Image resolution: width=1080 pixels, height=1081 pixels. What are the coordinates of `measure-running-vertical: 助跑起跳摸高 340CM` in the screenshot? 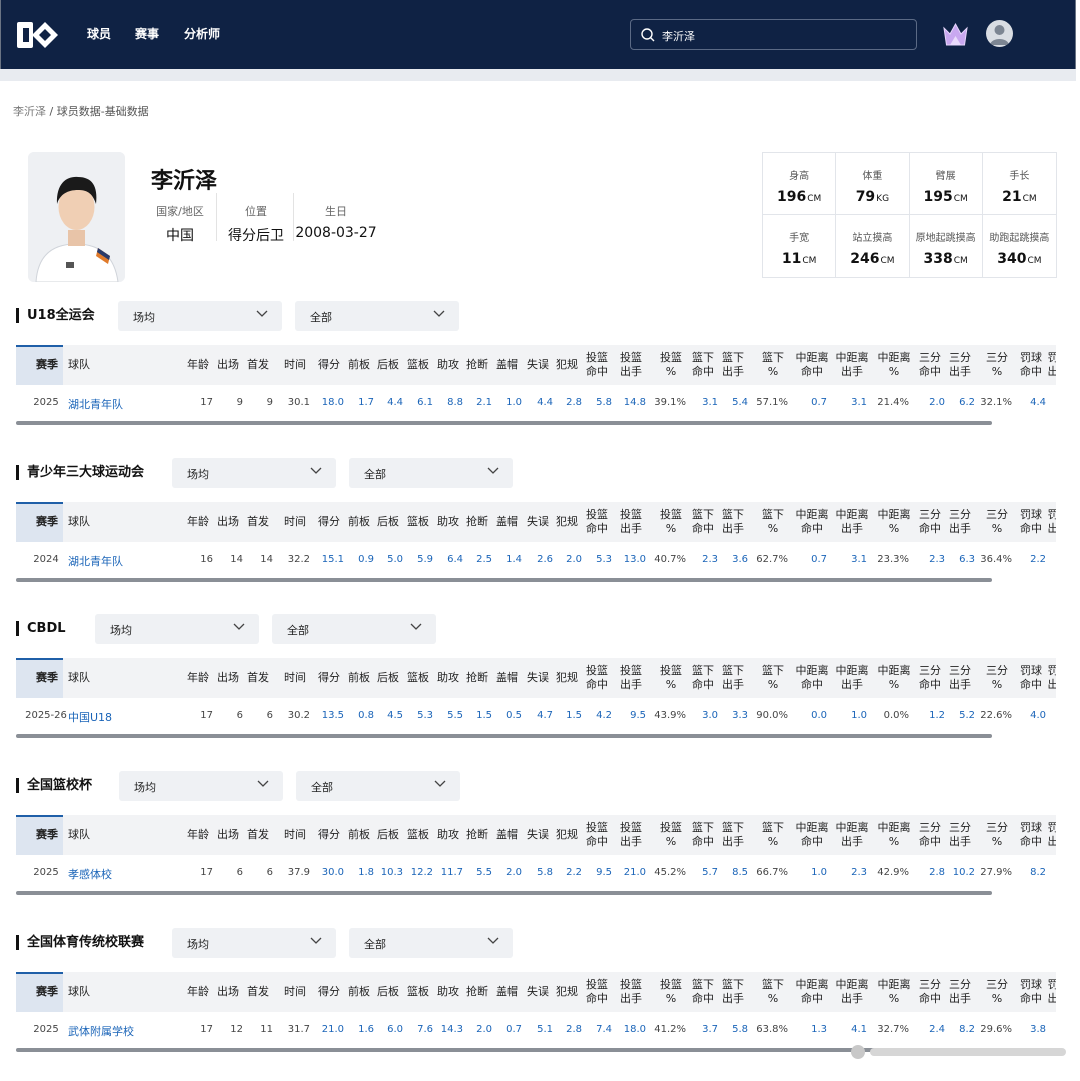 It's located at (1019, 246).